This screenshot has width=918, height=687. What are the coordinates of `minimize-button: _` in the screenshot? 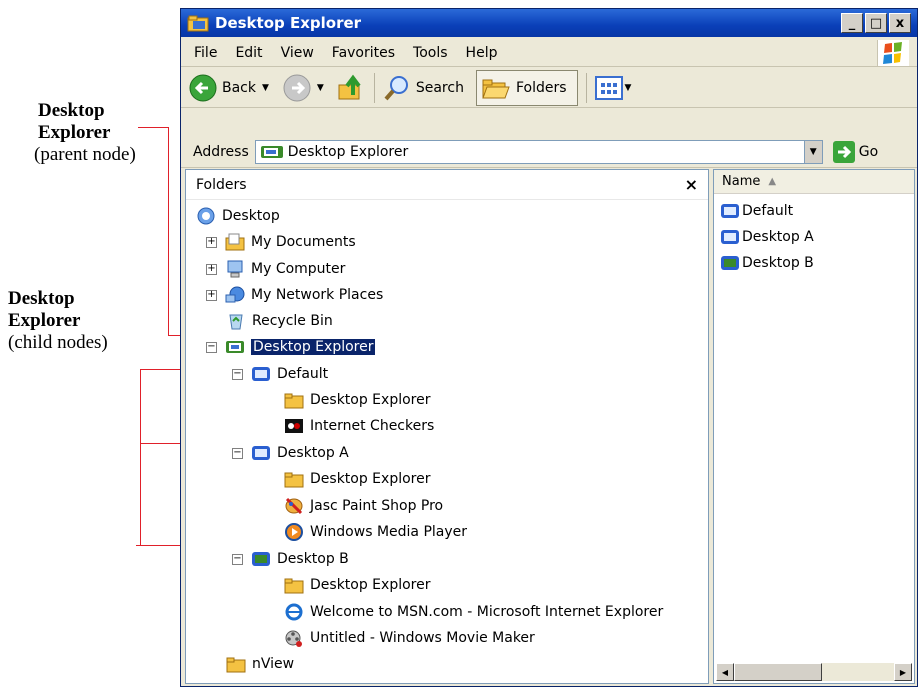 It's located at (852, 23).